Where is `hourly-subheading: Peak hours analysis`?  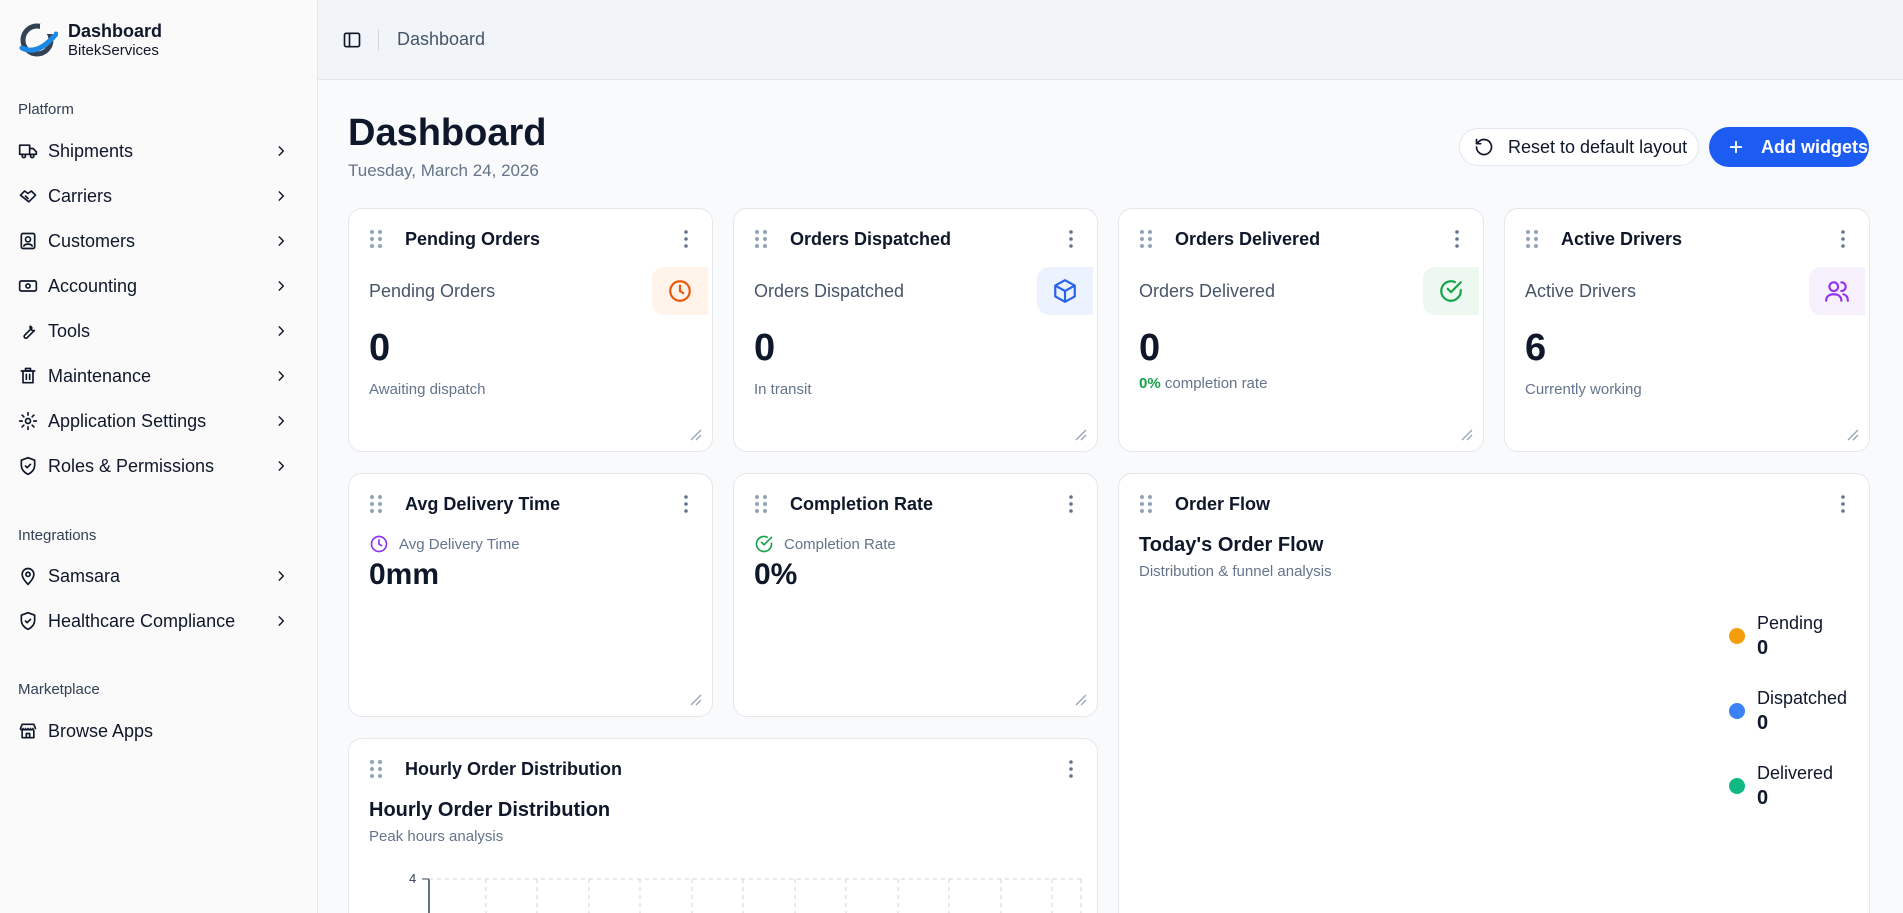
hourly-subheading: Peak hours analysis is located at coordinates (436, 836).